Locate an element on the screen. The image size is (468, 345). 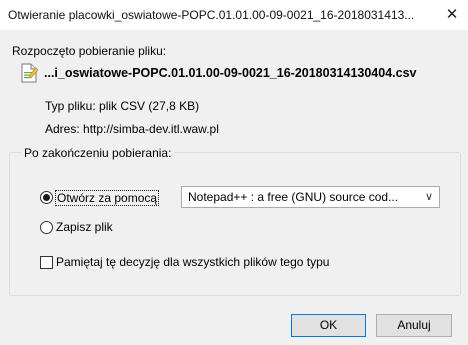
file-type-value: plik CSV (27,8 KB) is located at coordinates (149, 106).